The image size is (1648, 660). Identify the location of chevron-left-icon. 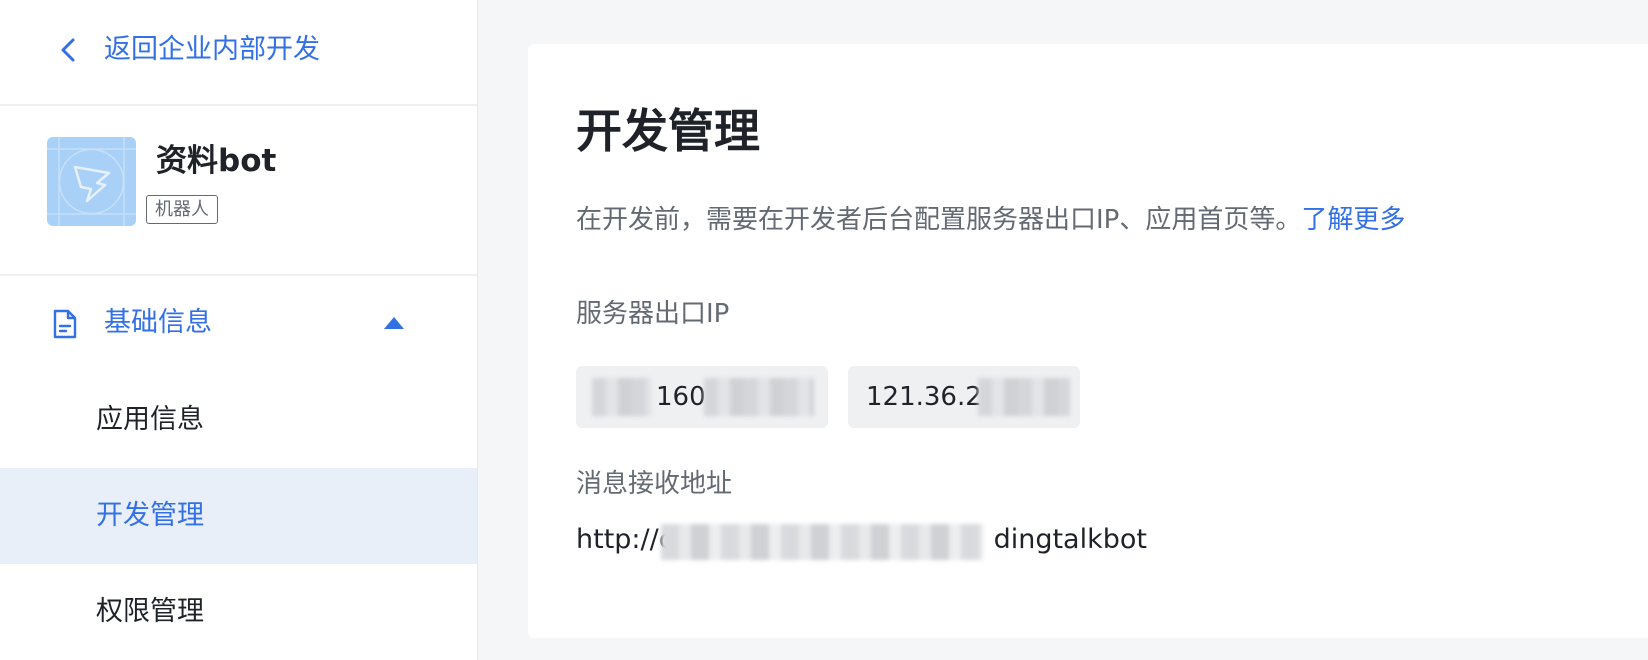
(68, 50).